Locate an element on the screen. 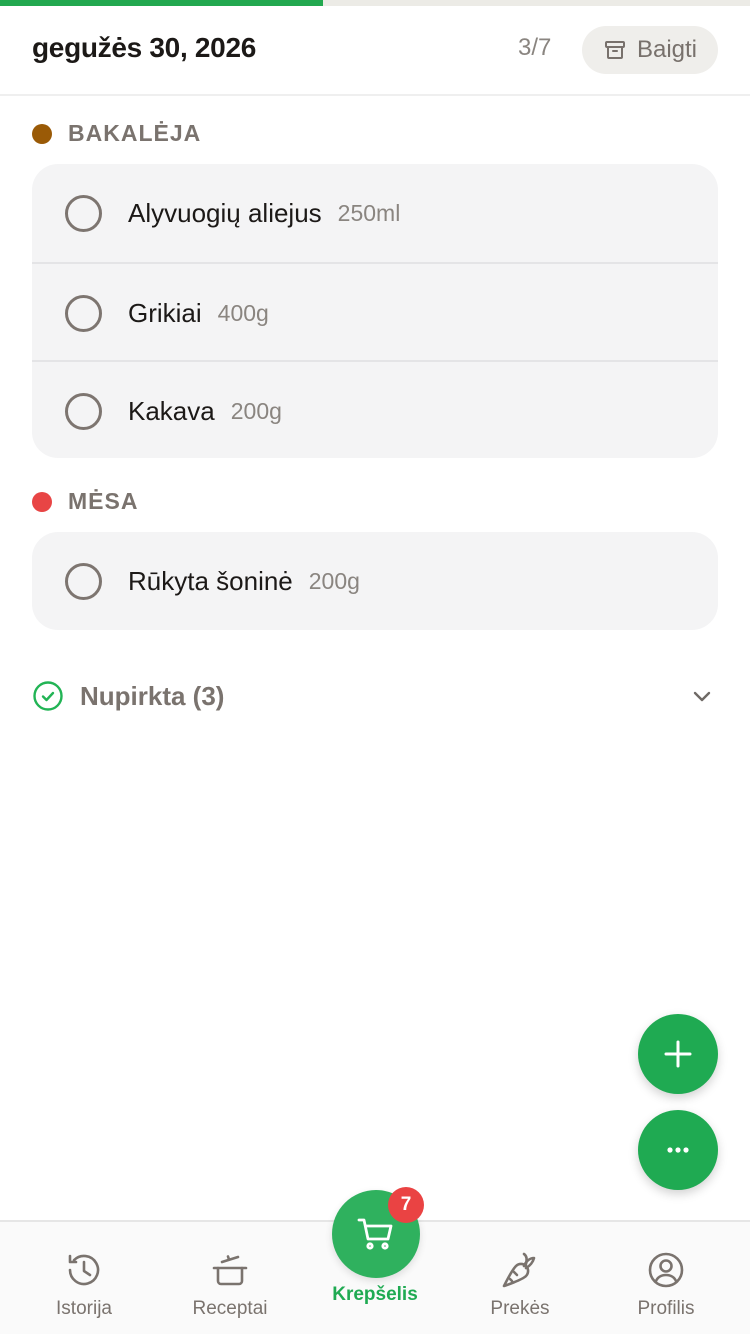 This screenshot has height=1334, width=750. nav-item-istorija: Istorija is located at coordinates (84, 1278).